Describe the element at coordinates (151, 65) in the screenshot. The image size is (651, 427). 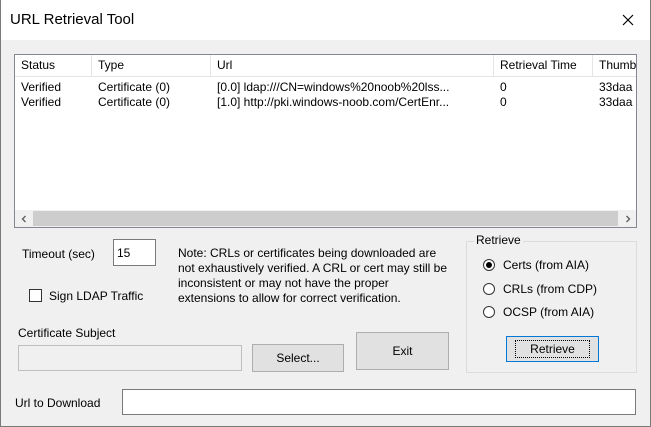
I see `column-type: Type` at that location.